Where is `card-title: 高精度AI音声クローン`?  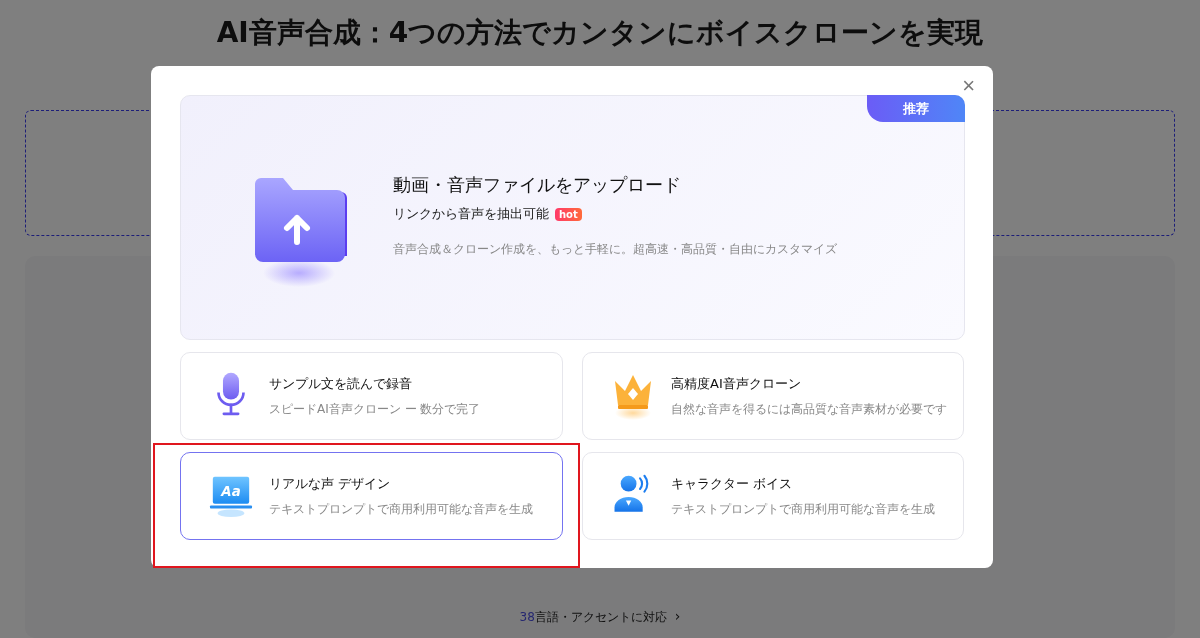 card-title: 高精度AI音声クローン is located at coordinates (736, 383).